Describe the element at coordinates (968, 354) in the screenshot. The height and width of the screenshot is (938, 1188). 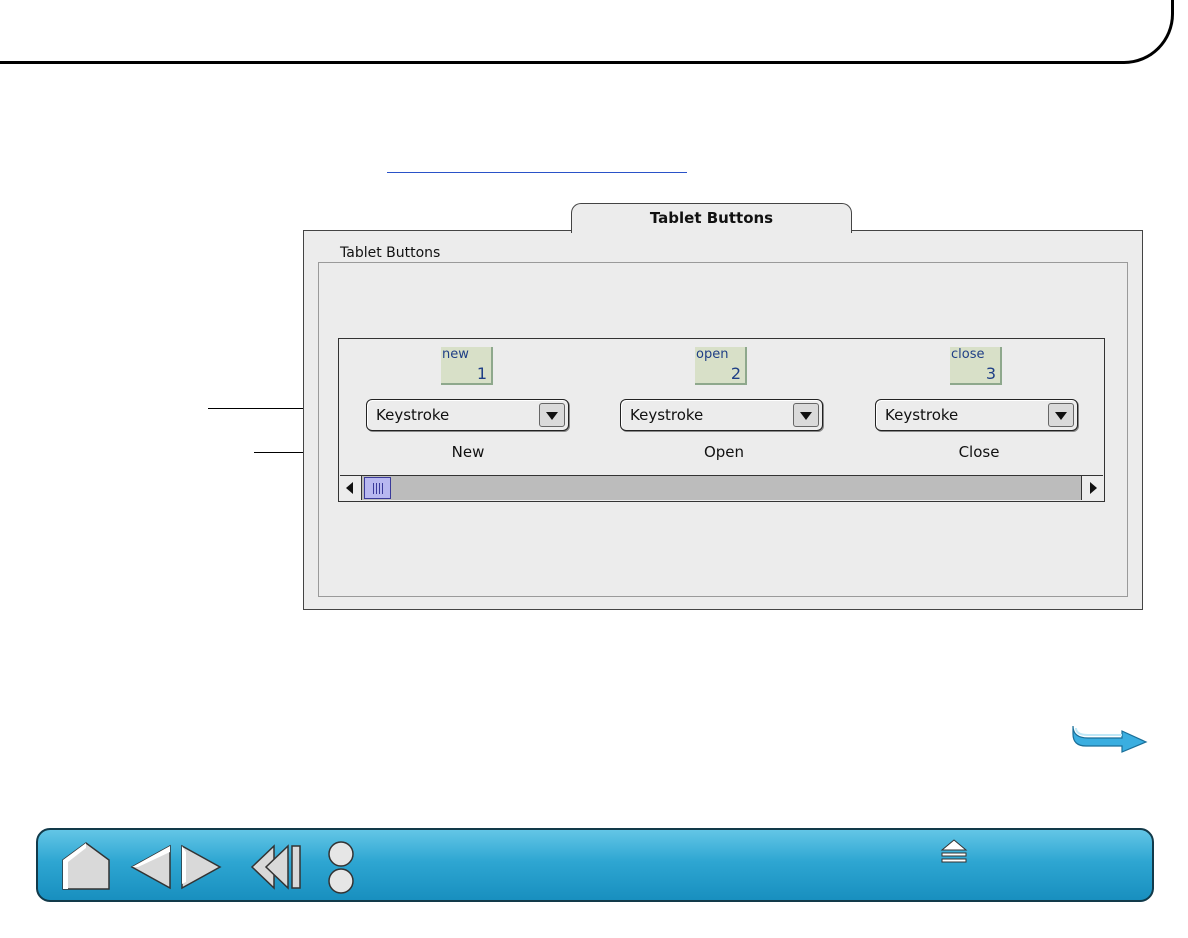
I see `button-slot-name: close` at that location.